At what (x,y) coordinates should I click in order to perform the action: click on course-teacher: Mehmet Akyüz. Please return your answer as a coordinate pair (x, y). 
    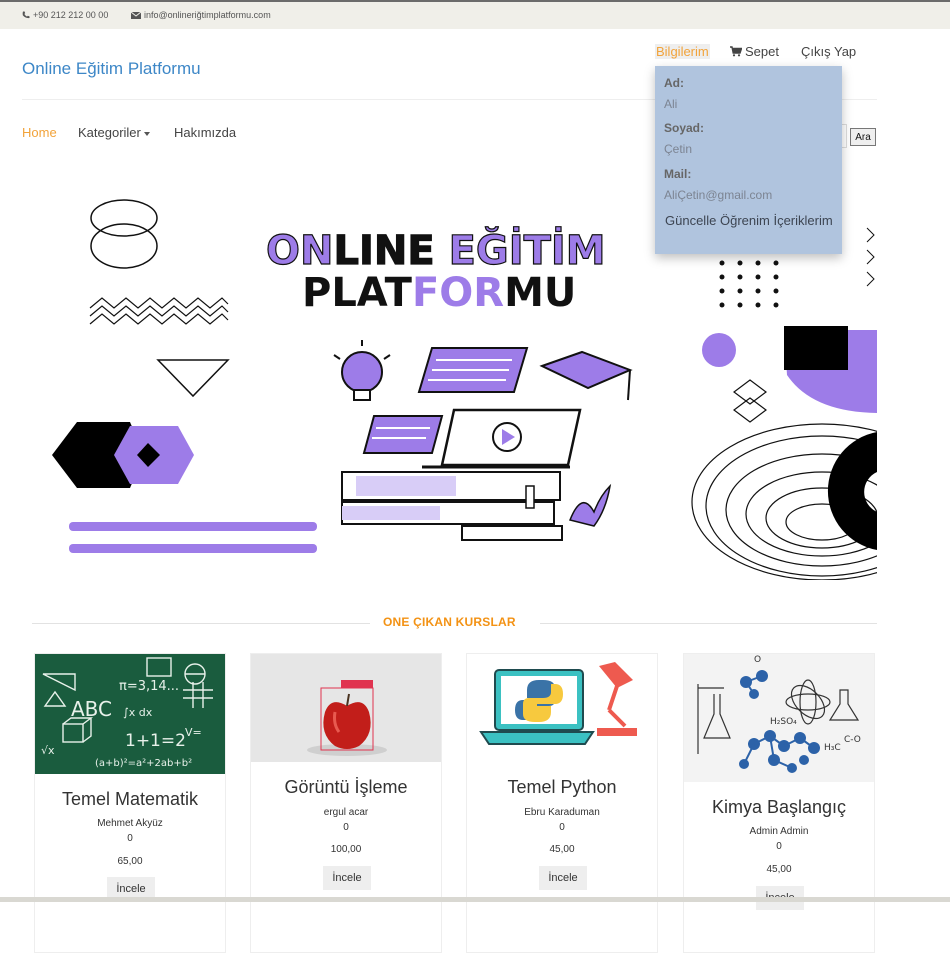
    Looking at the image, I should click on (130, 823).